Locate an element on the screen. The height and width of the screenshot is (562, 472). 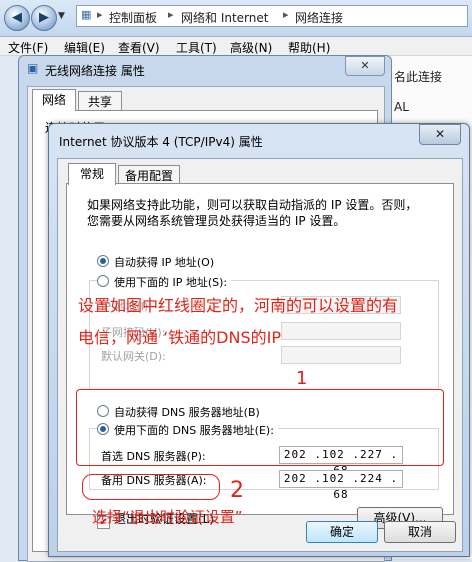
menu-tools: 工具(T) is located at coordinates (196, 47).